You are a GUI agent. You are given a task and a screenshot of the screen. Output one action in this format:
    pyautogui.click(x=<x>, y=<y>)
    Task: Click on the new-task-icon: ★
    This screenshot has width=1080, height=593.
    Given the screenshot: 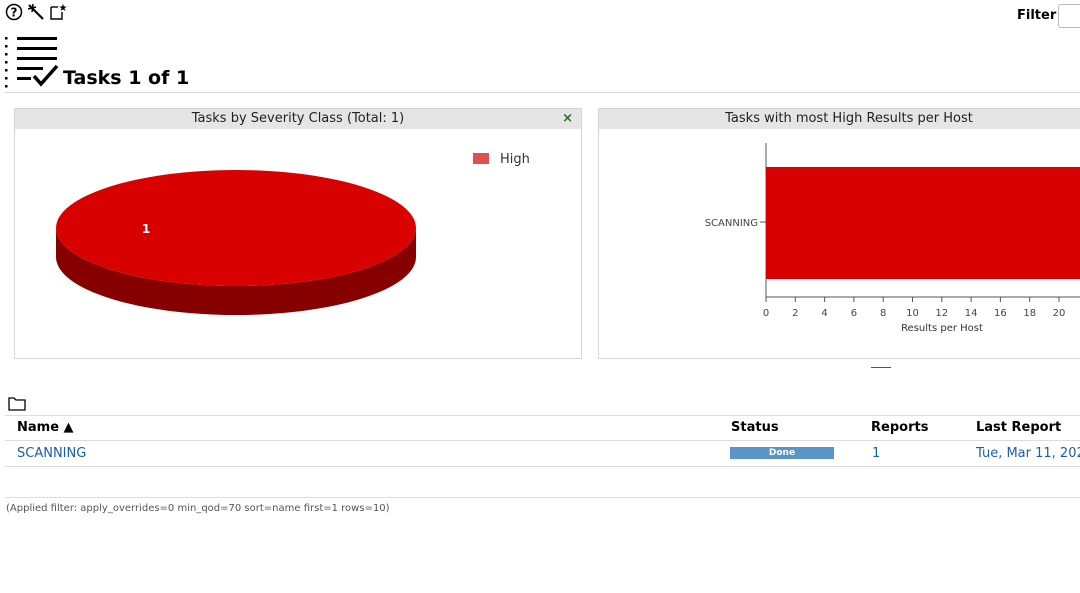 What is the action you would take?
    pyautogui.click(x=58, y=12)
    